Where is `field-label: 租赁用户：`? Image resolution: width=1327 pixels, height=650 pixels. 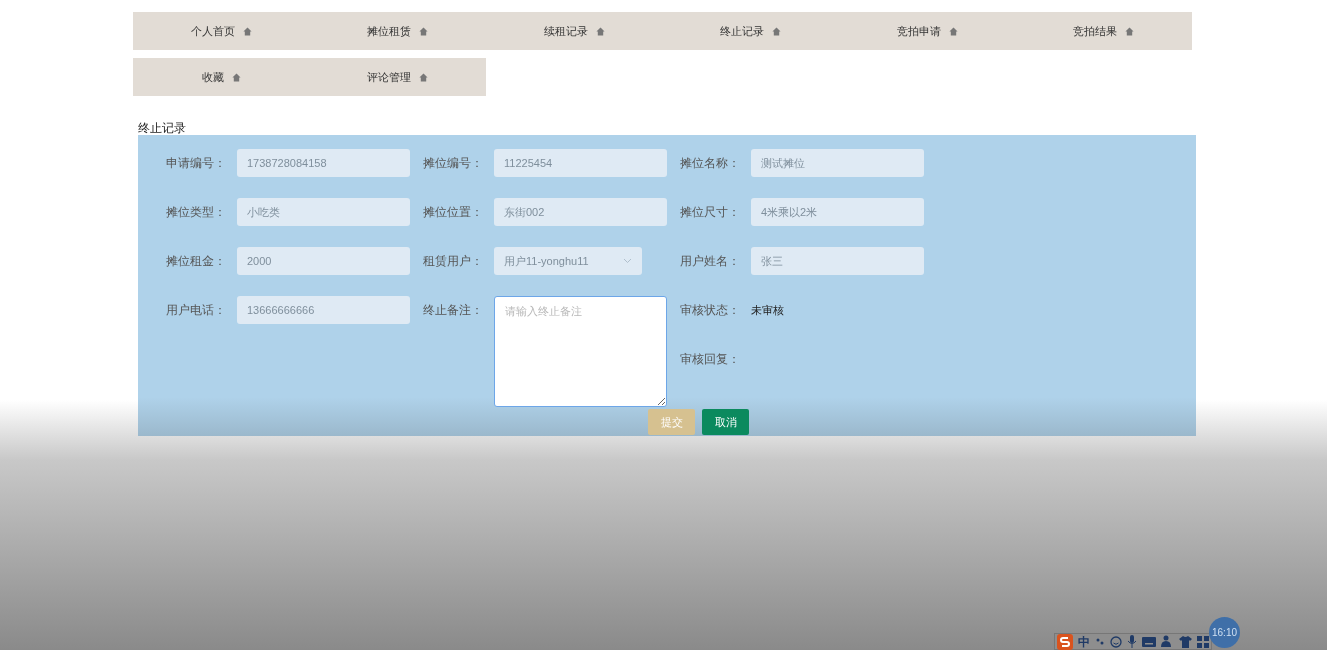
field-label: 租赁用户： is located at coordinates (453, 261).